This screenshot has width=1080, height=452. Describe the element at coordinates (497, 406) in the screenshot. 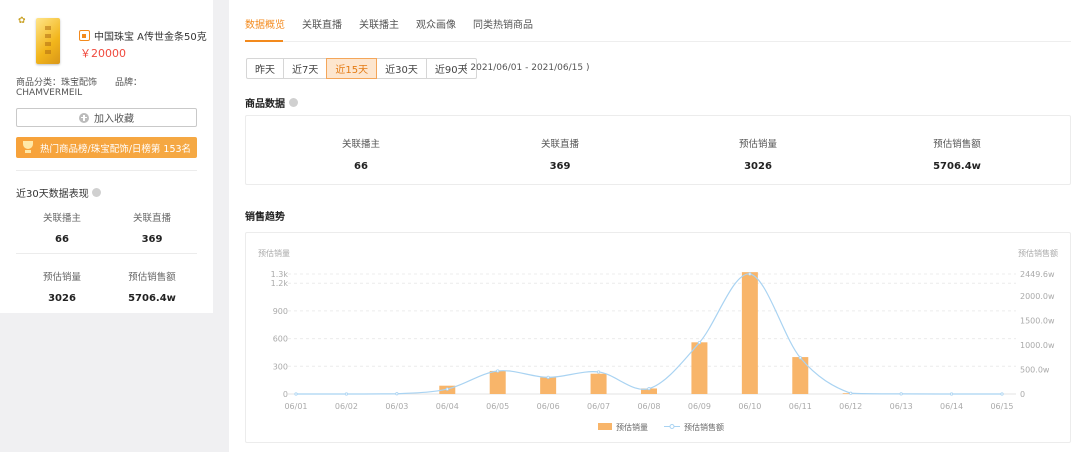

I see `x-tick-label: 06/05` at that location.